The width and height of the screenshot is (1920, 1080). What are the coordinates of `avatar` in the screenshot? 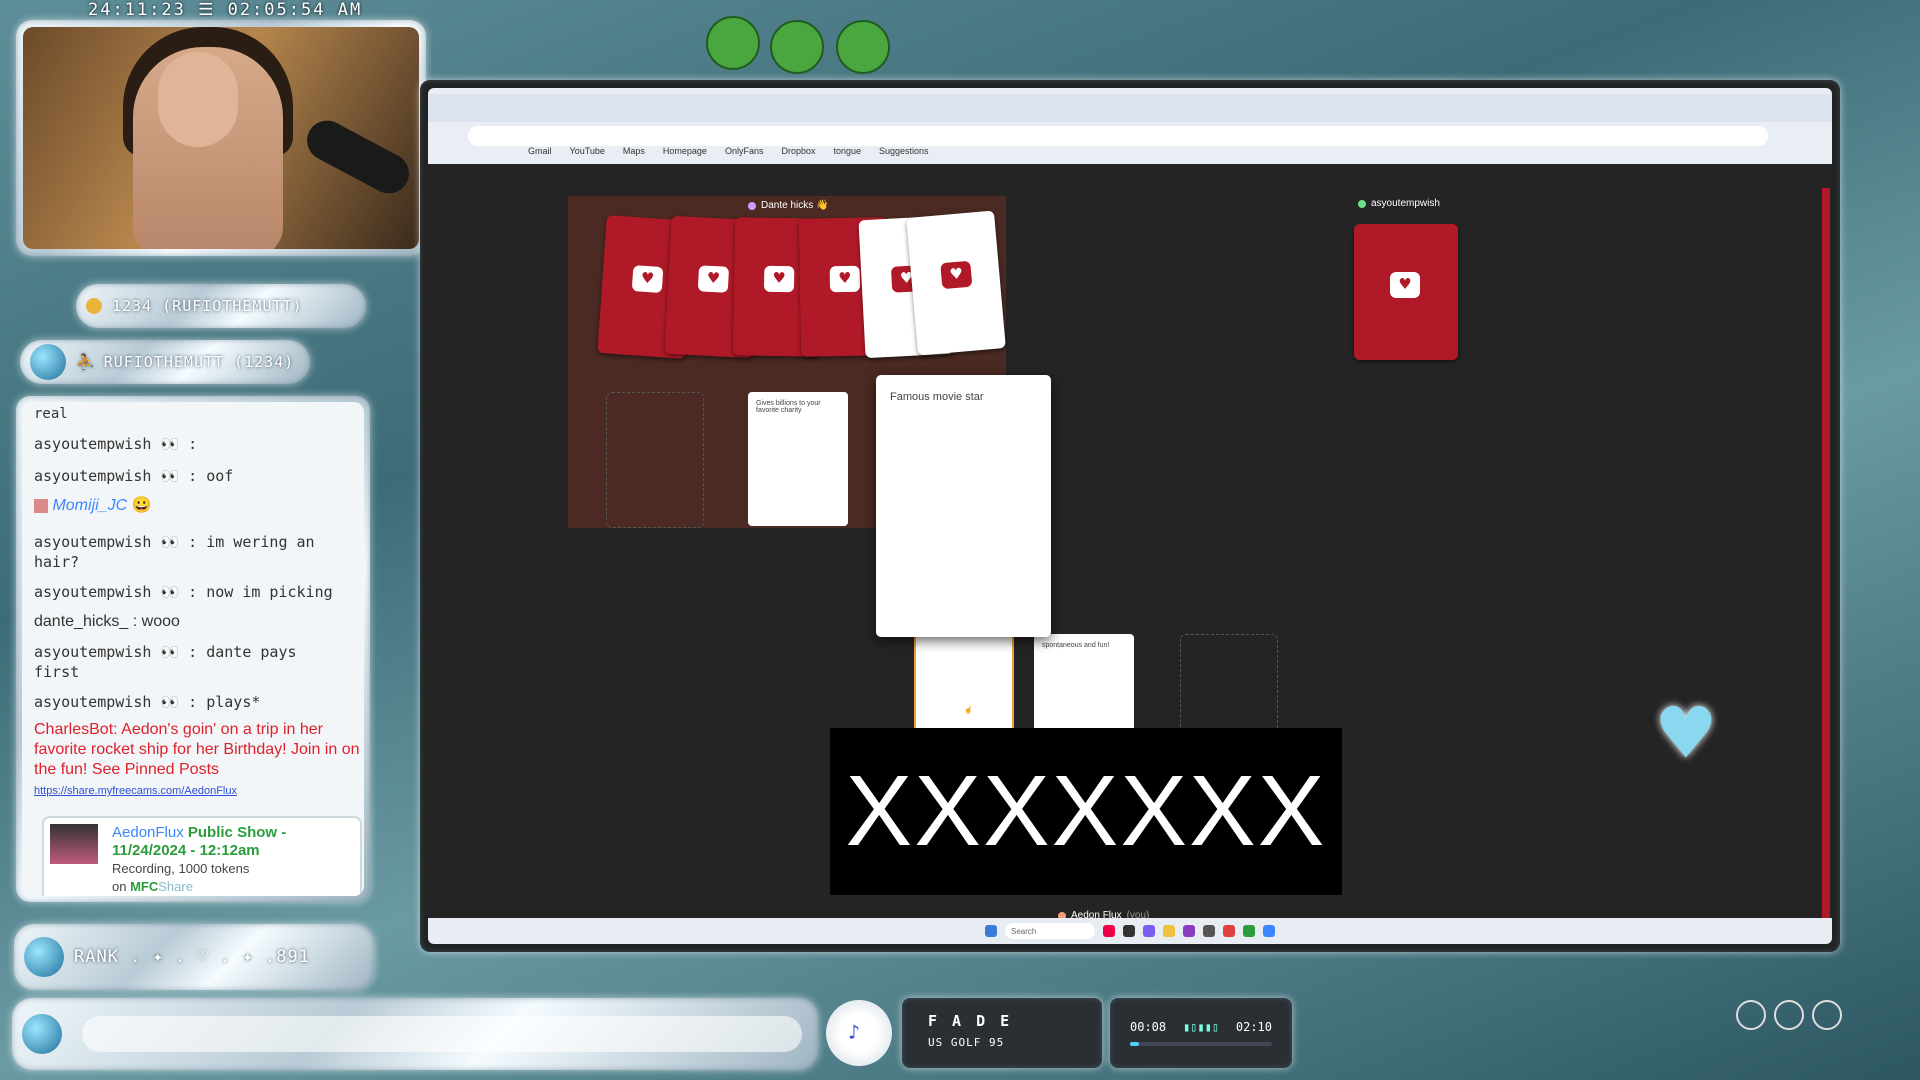 It's located at (41, 505).